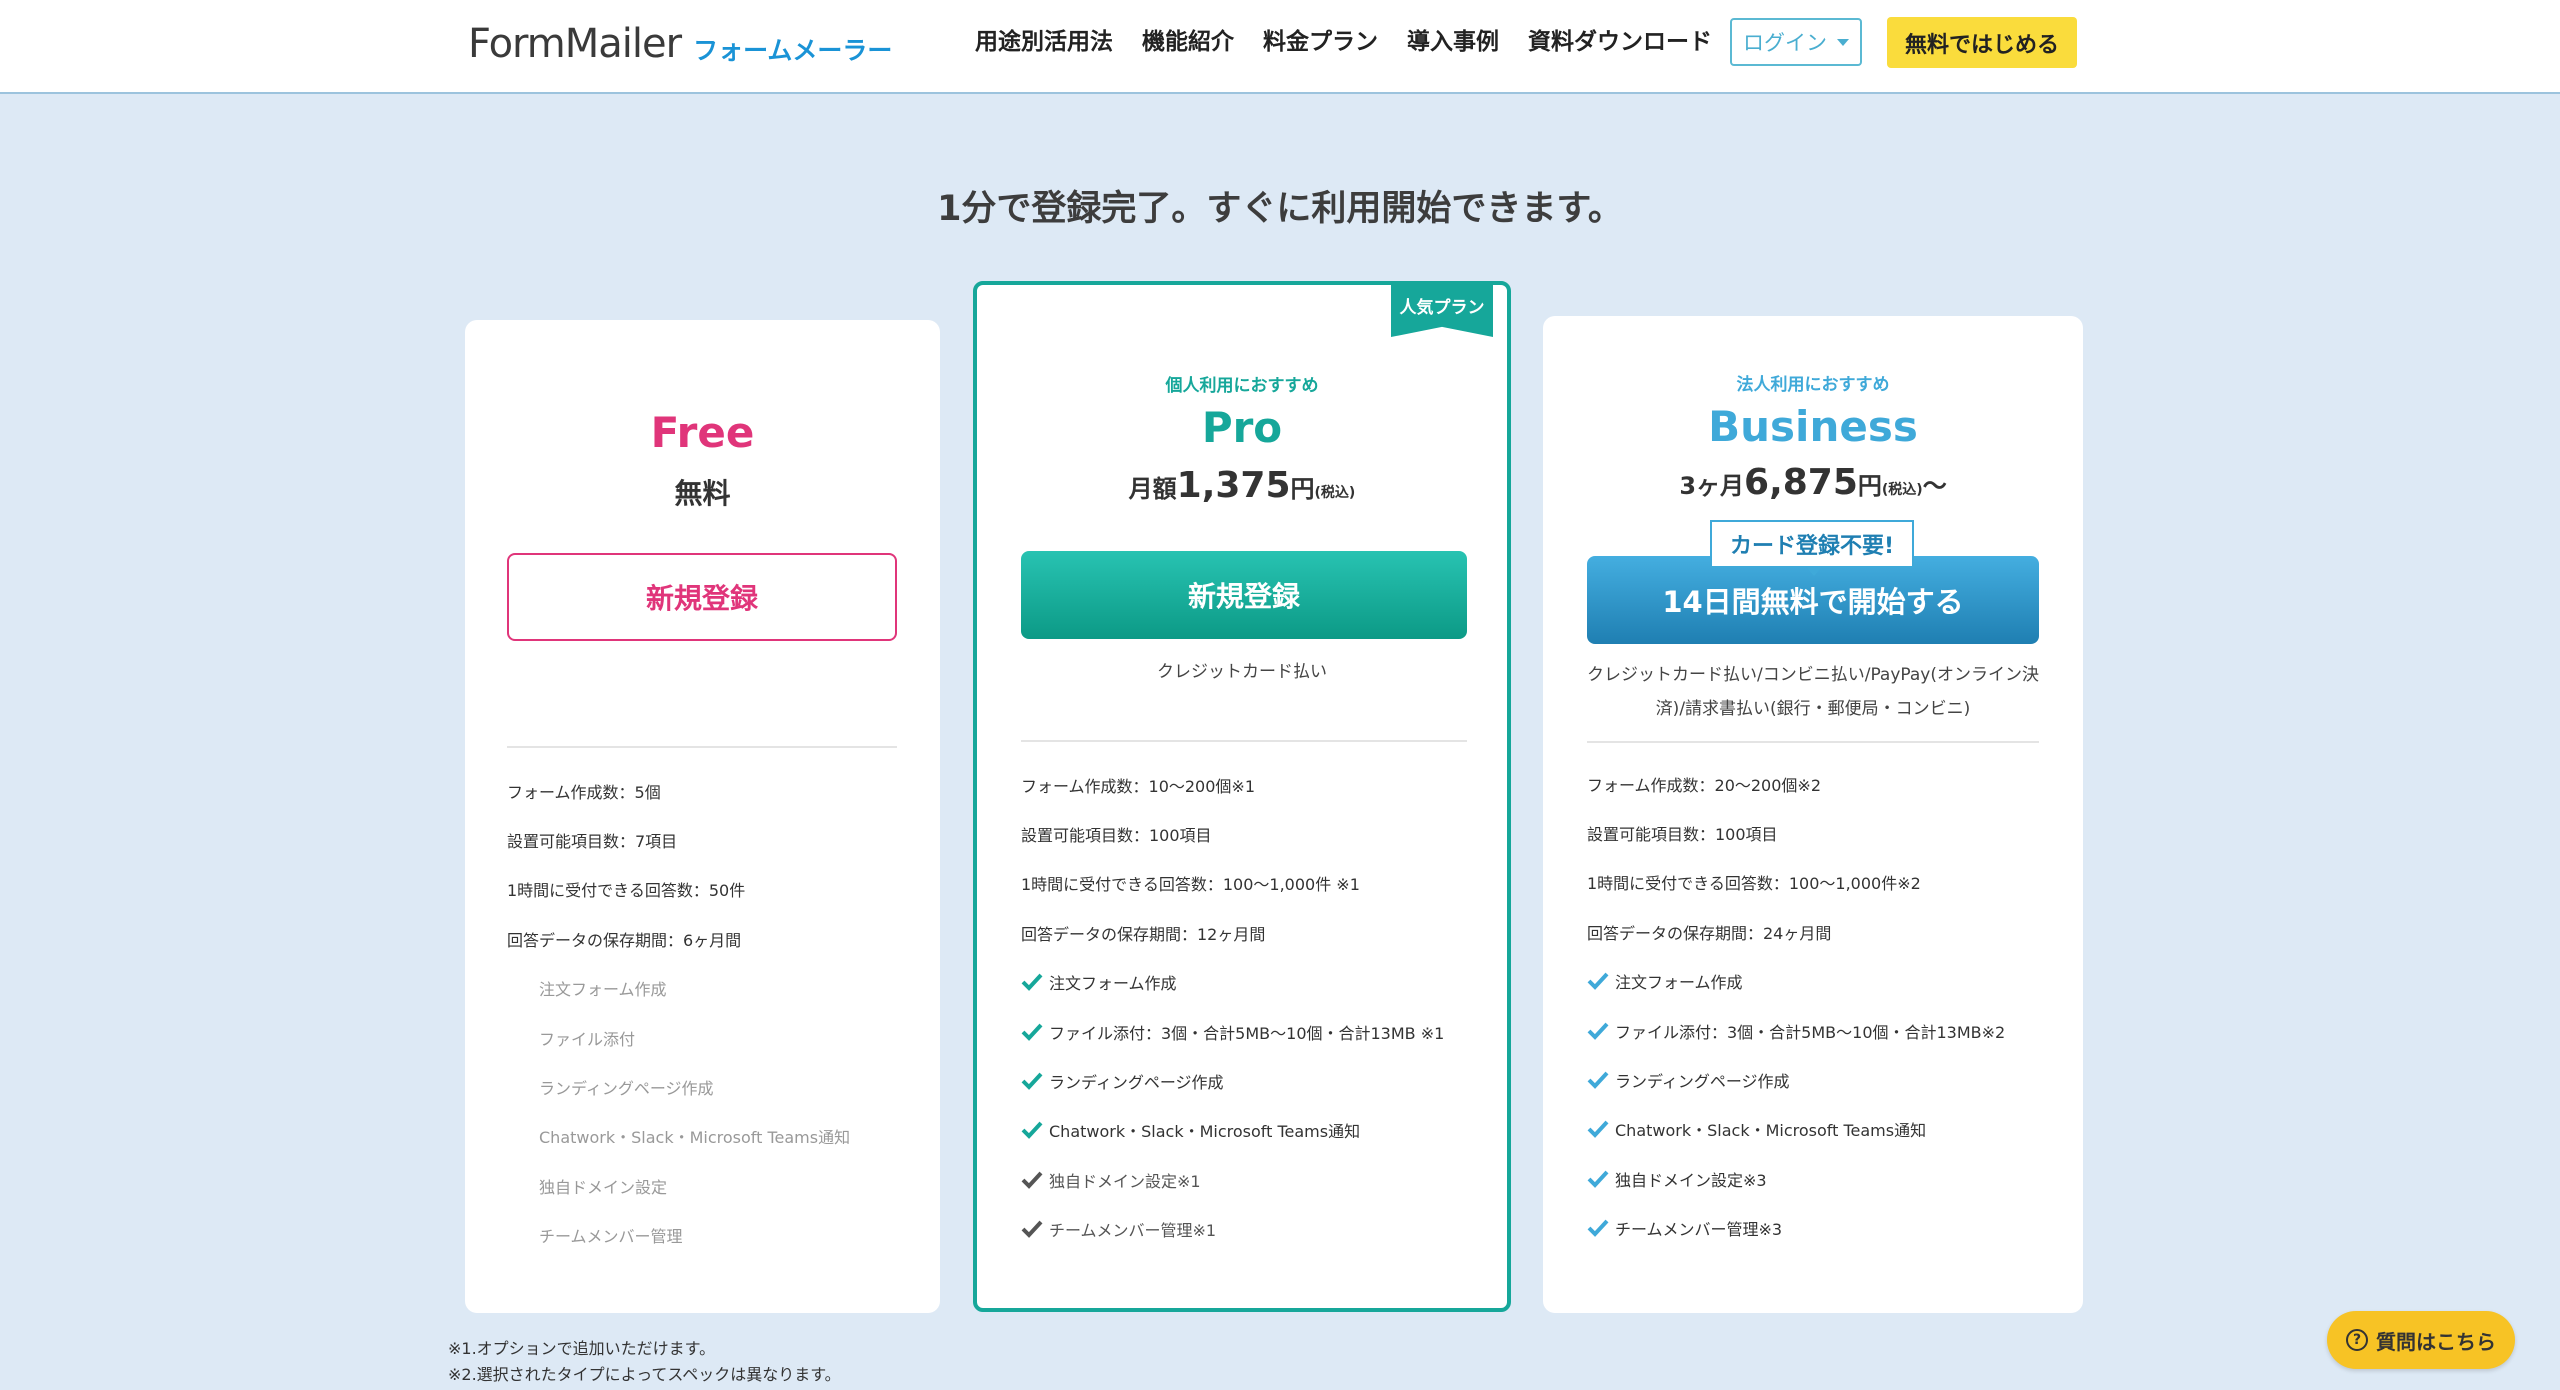 This screenshot has width=2560, height=1390. Describe the element at coordinates (702, 432) in the screenshot. I see `plan-name-free: Free` at that location.